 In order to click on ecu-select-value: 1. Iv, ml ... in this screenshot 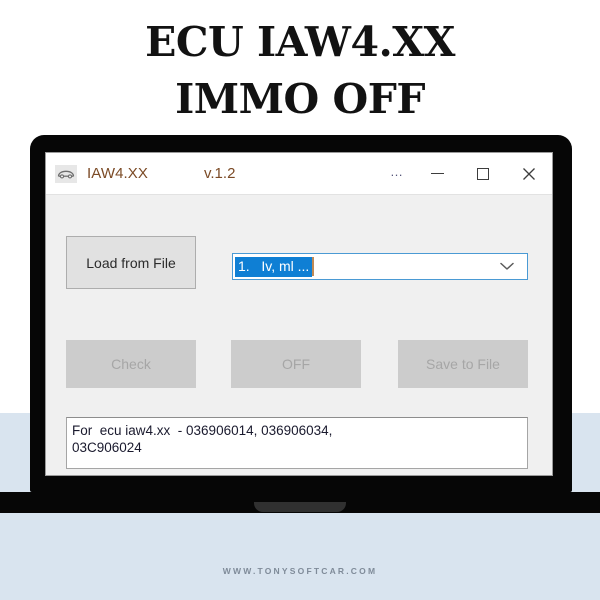, I will do `click(274, 266)`.